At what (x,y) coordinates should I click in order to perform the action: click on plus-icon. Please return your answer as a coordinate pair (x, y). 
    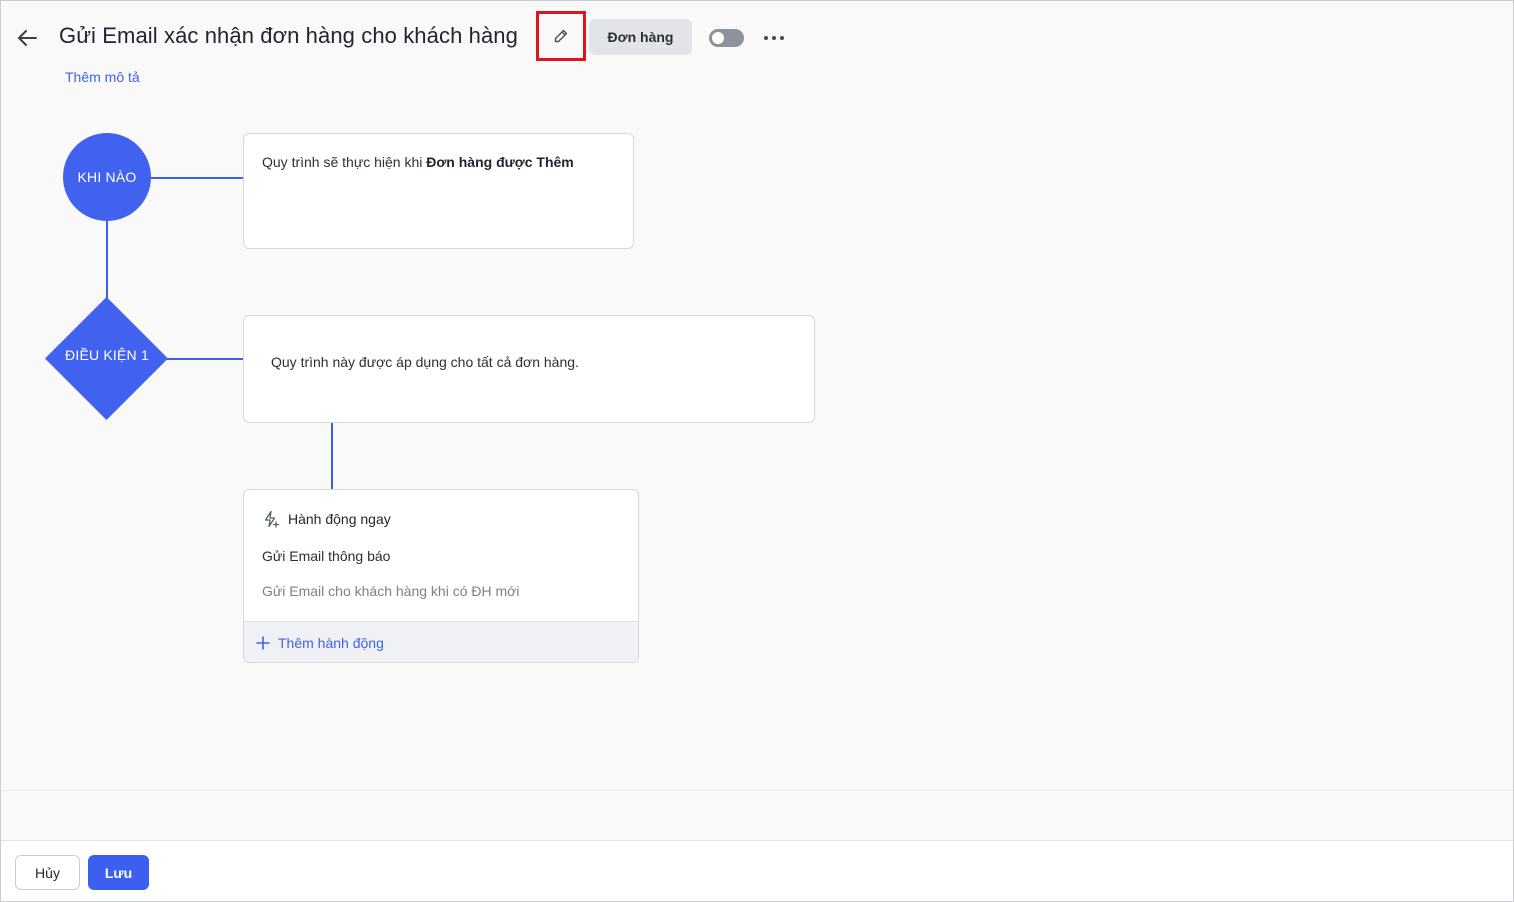
    Looking at the image, I should click on (263, 643).